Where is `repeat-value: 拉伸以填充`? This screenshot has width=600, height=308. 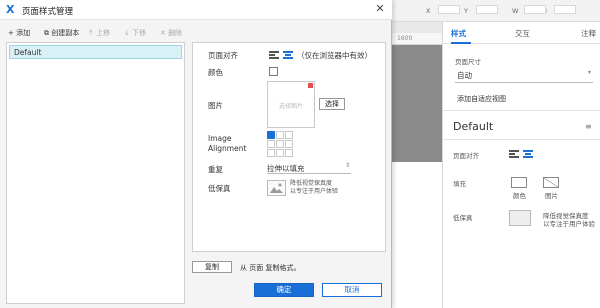 repeat-value: 拉伸以填充 is located at coordinates (286, 168).